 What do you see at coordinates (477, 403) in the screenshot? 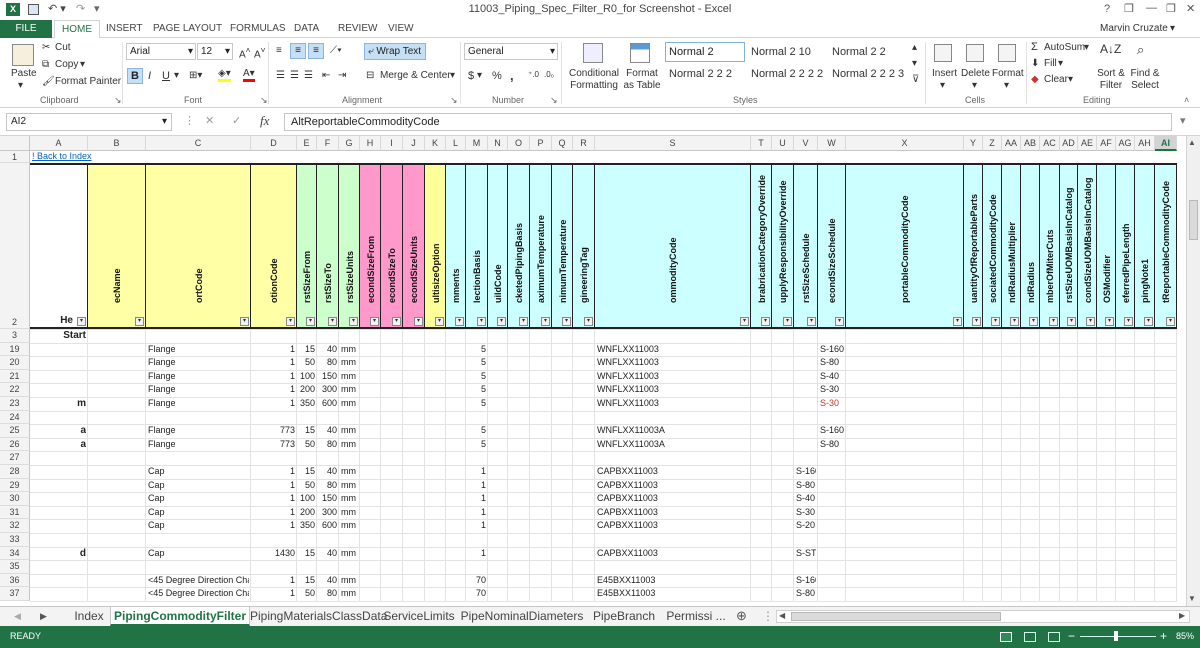
I see `cell-selection-basis: 5` at bounding box center [477, 403].